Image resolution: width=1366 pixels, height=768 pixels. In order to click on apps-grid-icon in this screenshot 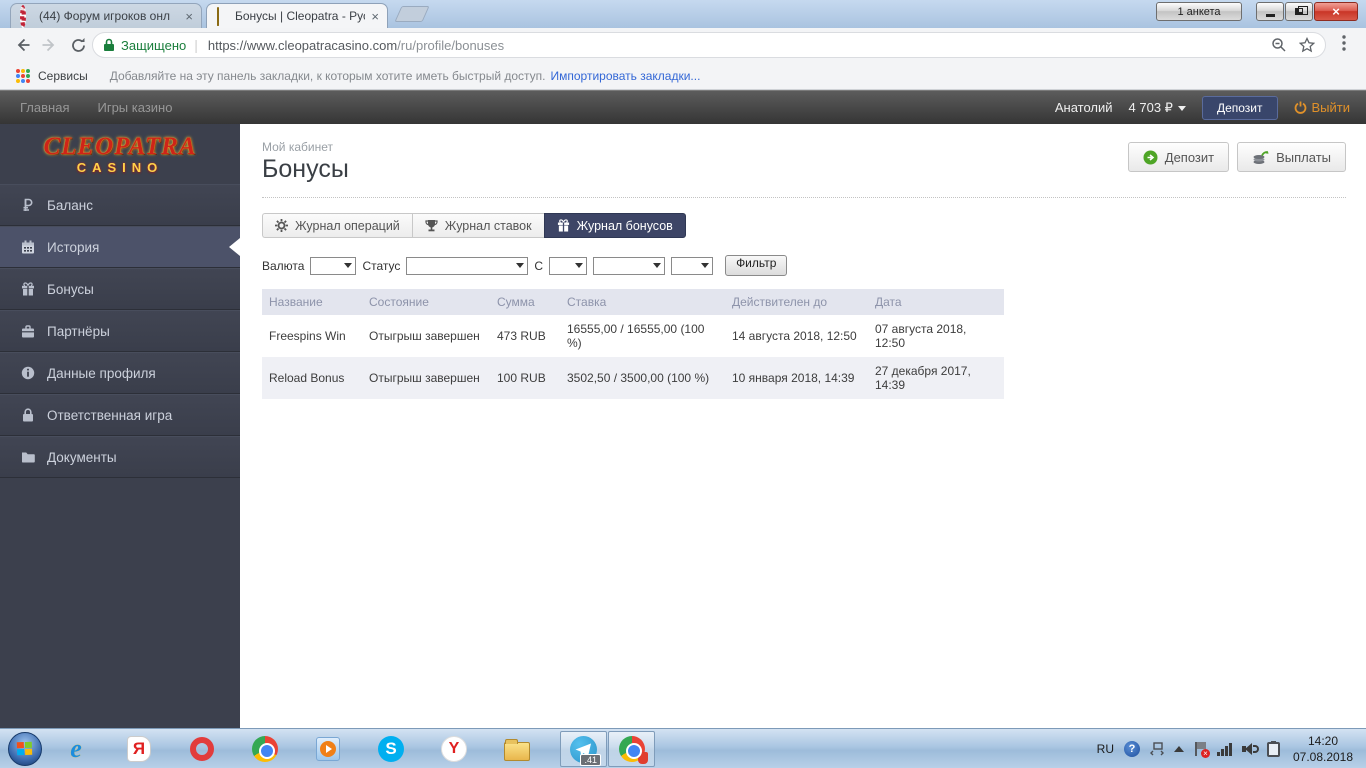, I will do `click(23, 75)`.